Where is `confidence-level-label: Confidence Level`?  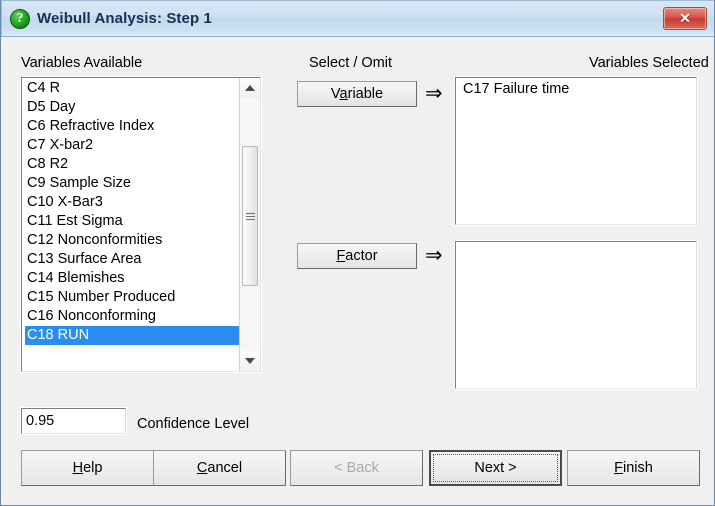
confidence-level-label: Confidence Level is located at coordinates (193, 424).